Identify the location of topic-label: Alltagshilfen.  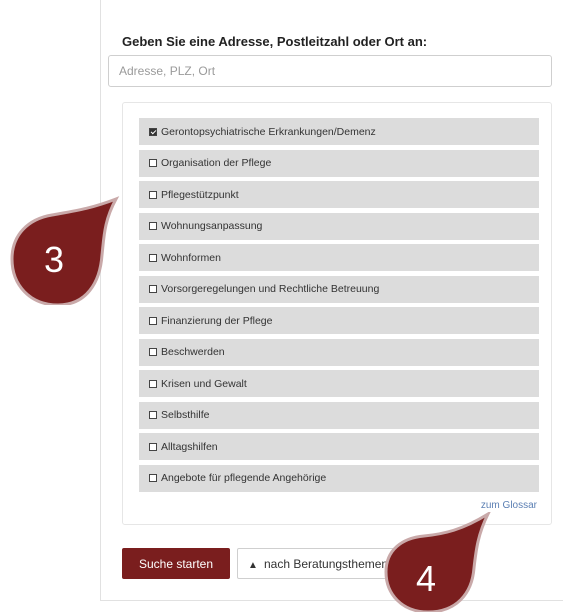
(189, 446).